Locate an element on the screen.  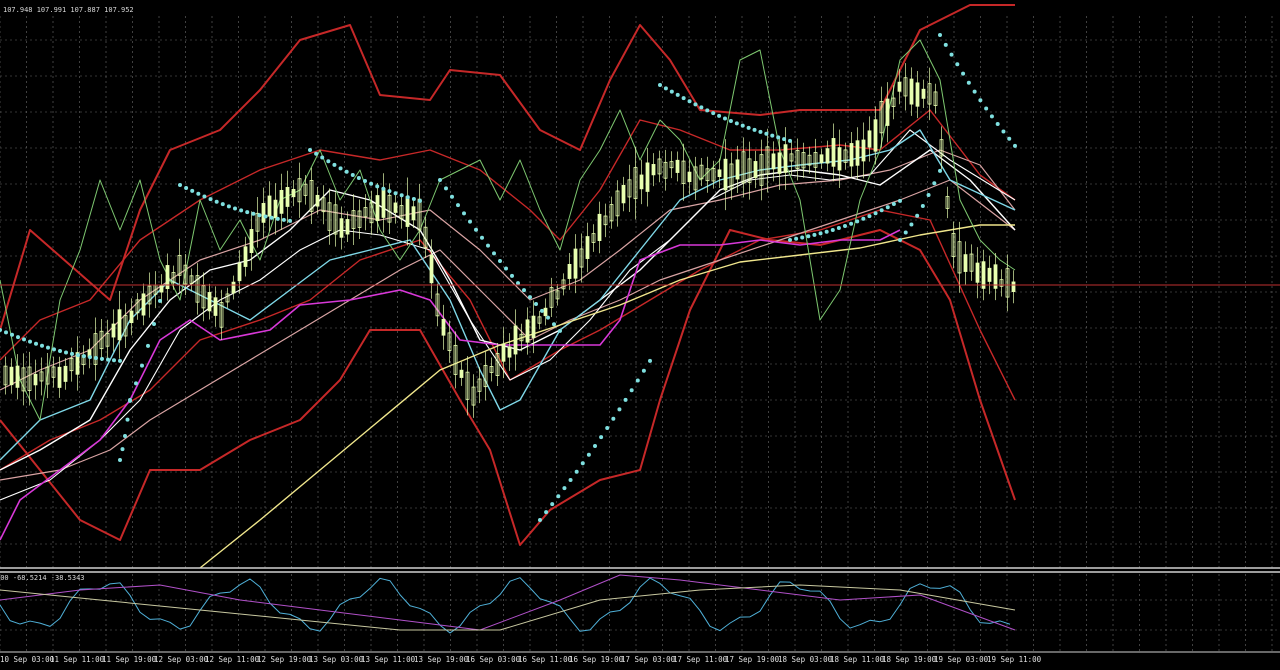
x-tick-label: 10 Sep 03:00 is located at coordinates (27, 659).